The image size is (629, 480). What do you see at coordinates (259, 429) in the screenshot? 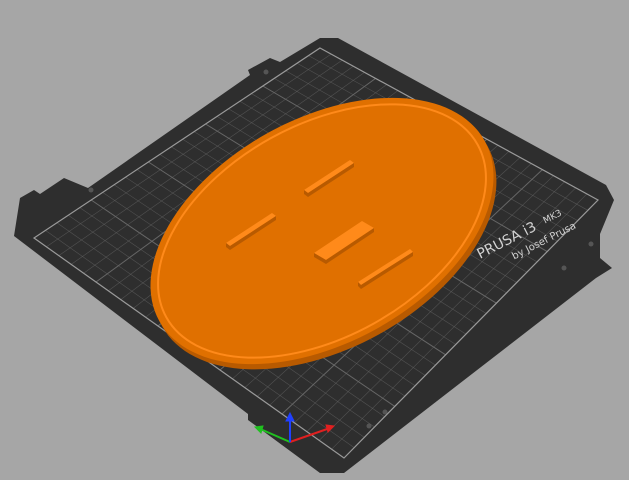
I see `y-axis-arrow-icon` at bounding box center [259, 429].